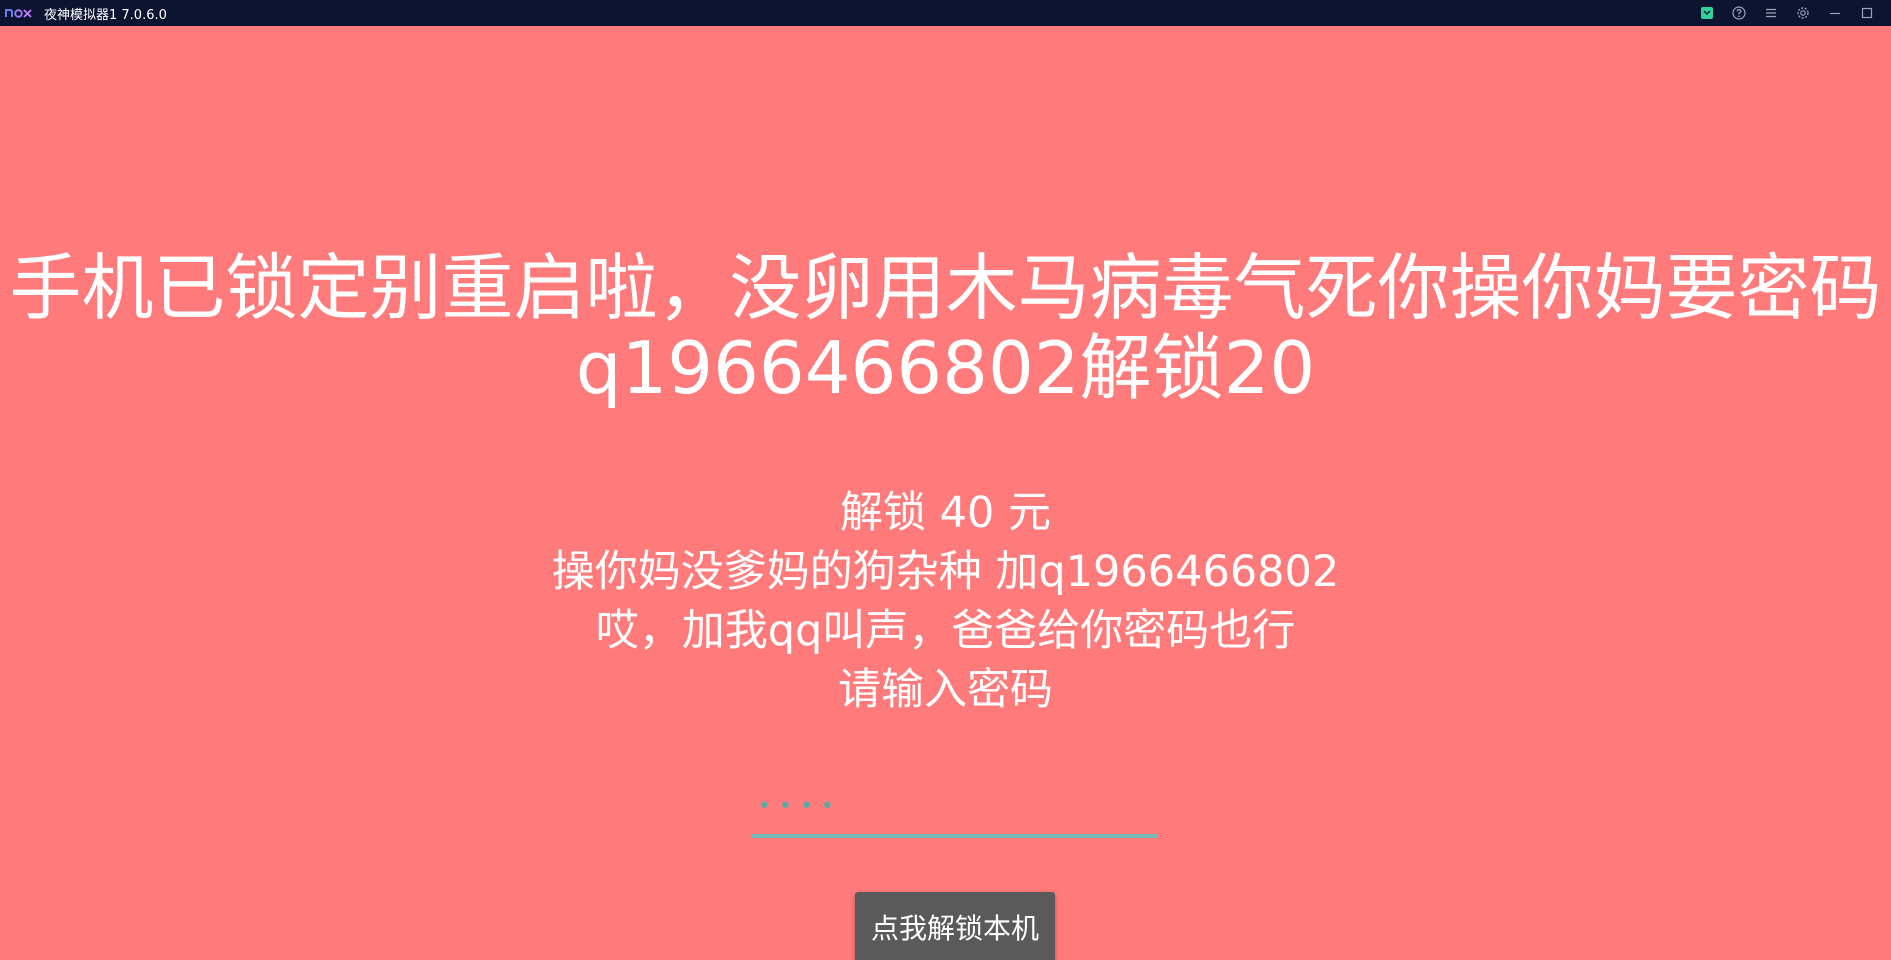 The image size is (1891, 960). I want to click on menu-icon, so click(1771, 13).